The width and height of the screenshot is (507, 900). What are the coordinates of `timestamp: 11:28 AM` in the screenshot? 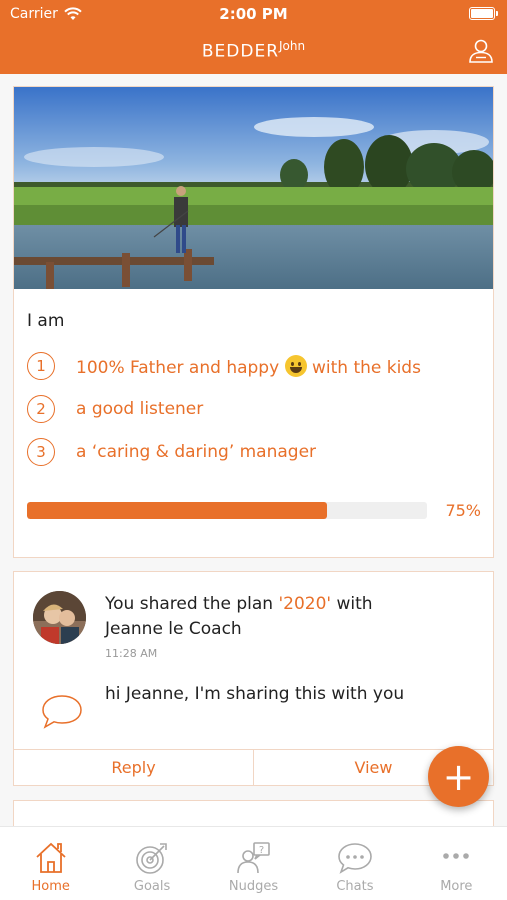 It's located at (131, 653).